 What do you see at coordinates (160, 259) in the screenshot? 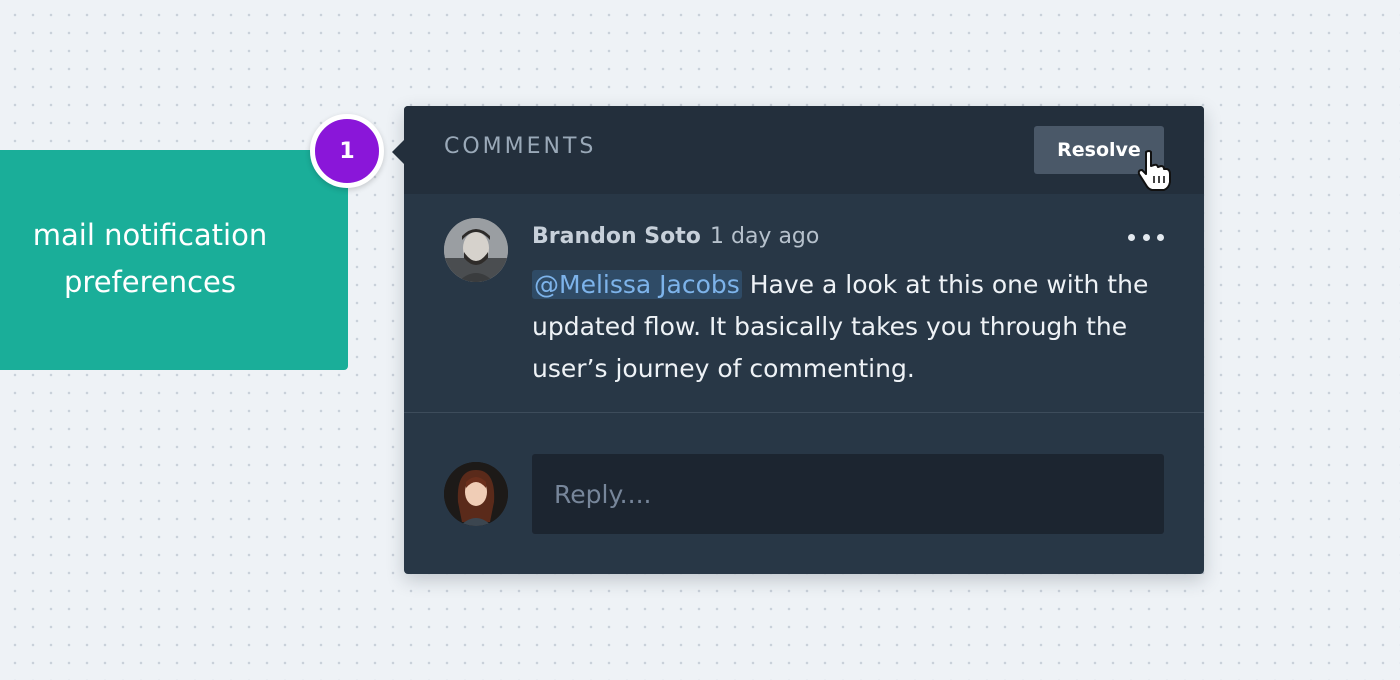
I see `flow-card-label: mail notification preferences` at bounding box center [160, 259].